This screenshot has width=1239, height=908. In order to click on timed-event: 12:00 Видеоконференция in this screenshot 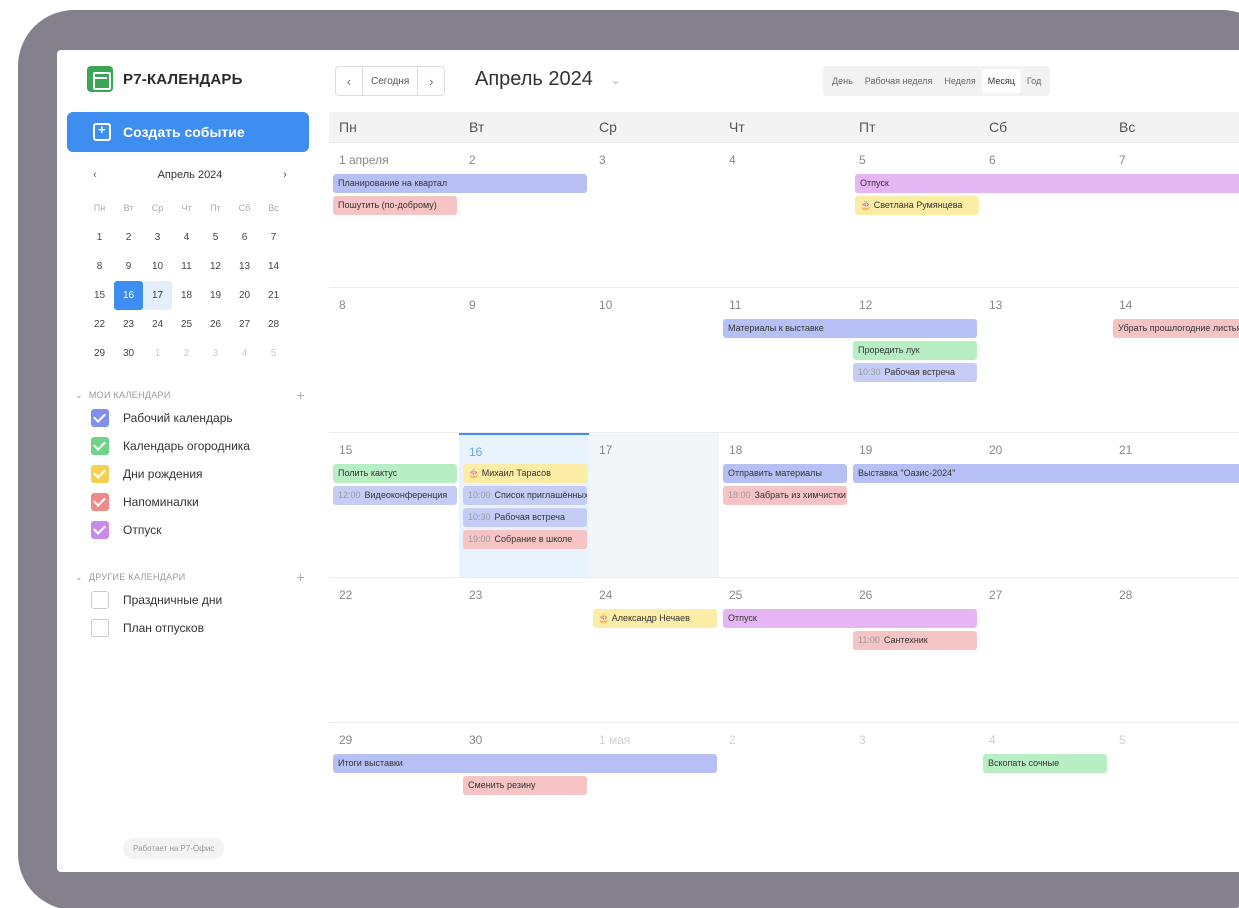, I will do `click(395, 495)`.